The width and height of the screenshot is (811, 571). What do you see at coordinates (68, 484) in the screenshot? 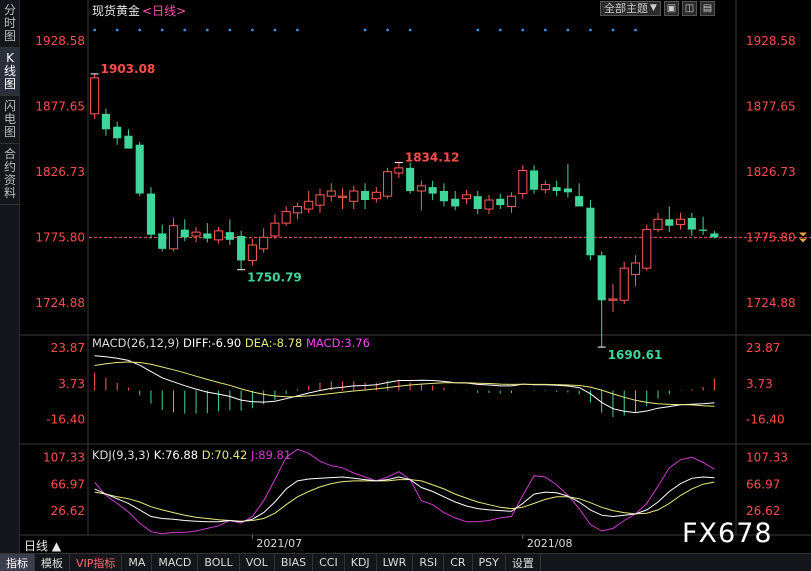
I see `kdj-tick-left: 66.97` at bounding box center [68, 484].